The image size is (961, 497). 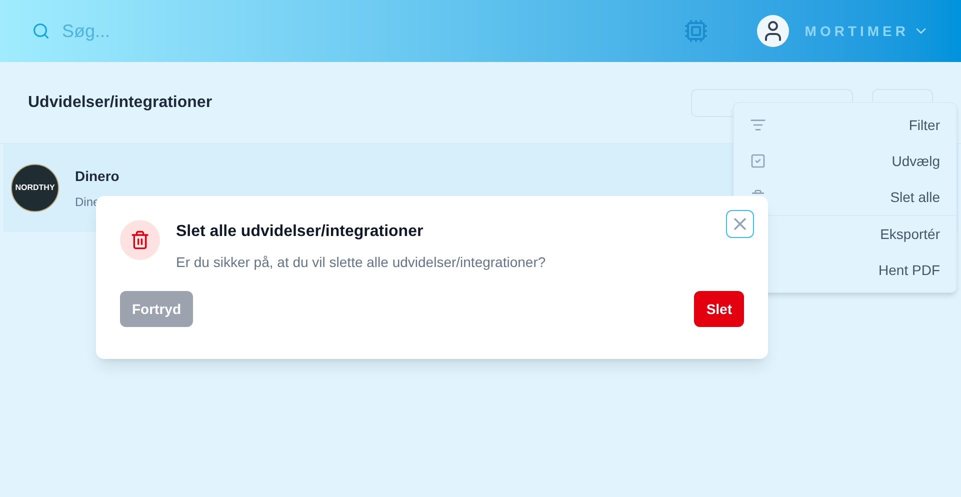 What do you see at coordinates (97, 176) in the screenshot?
I see `item-name: Dinero` at bounding box center [97, 176].